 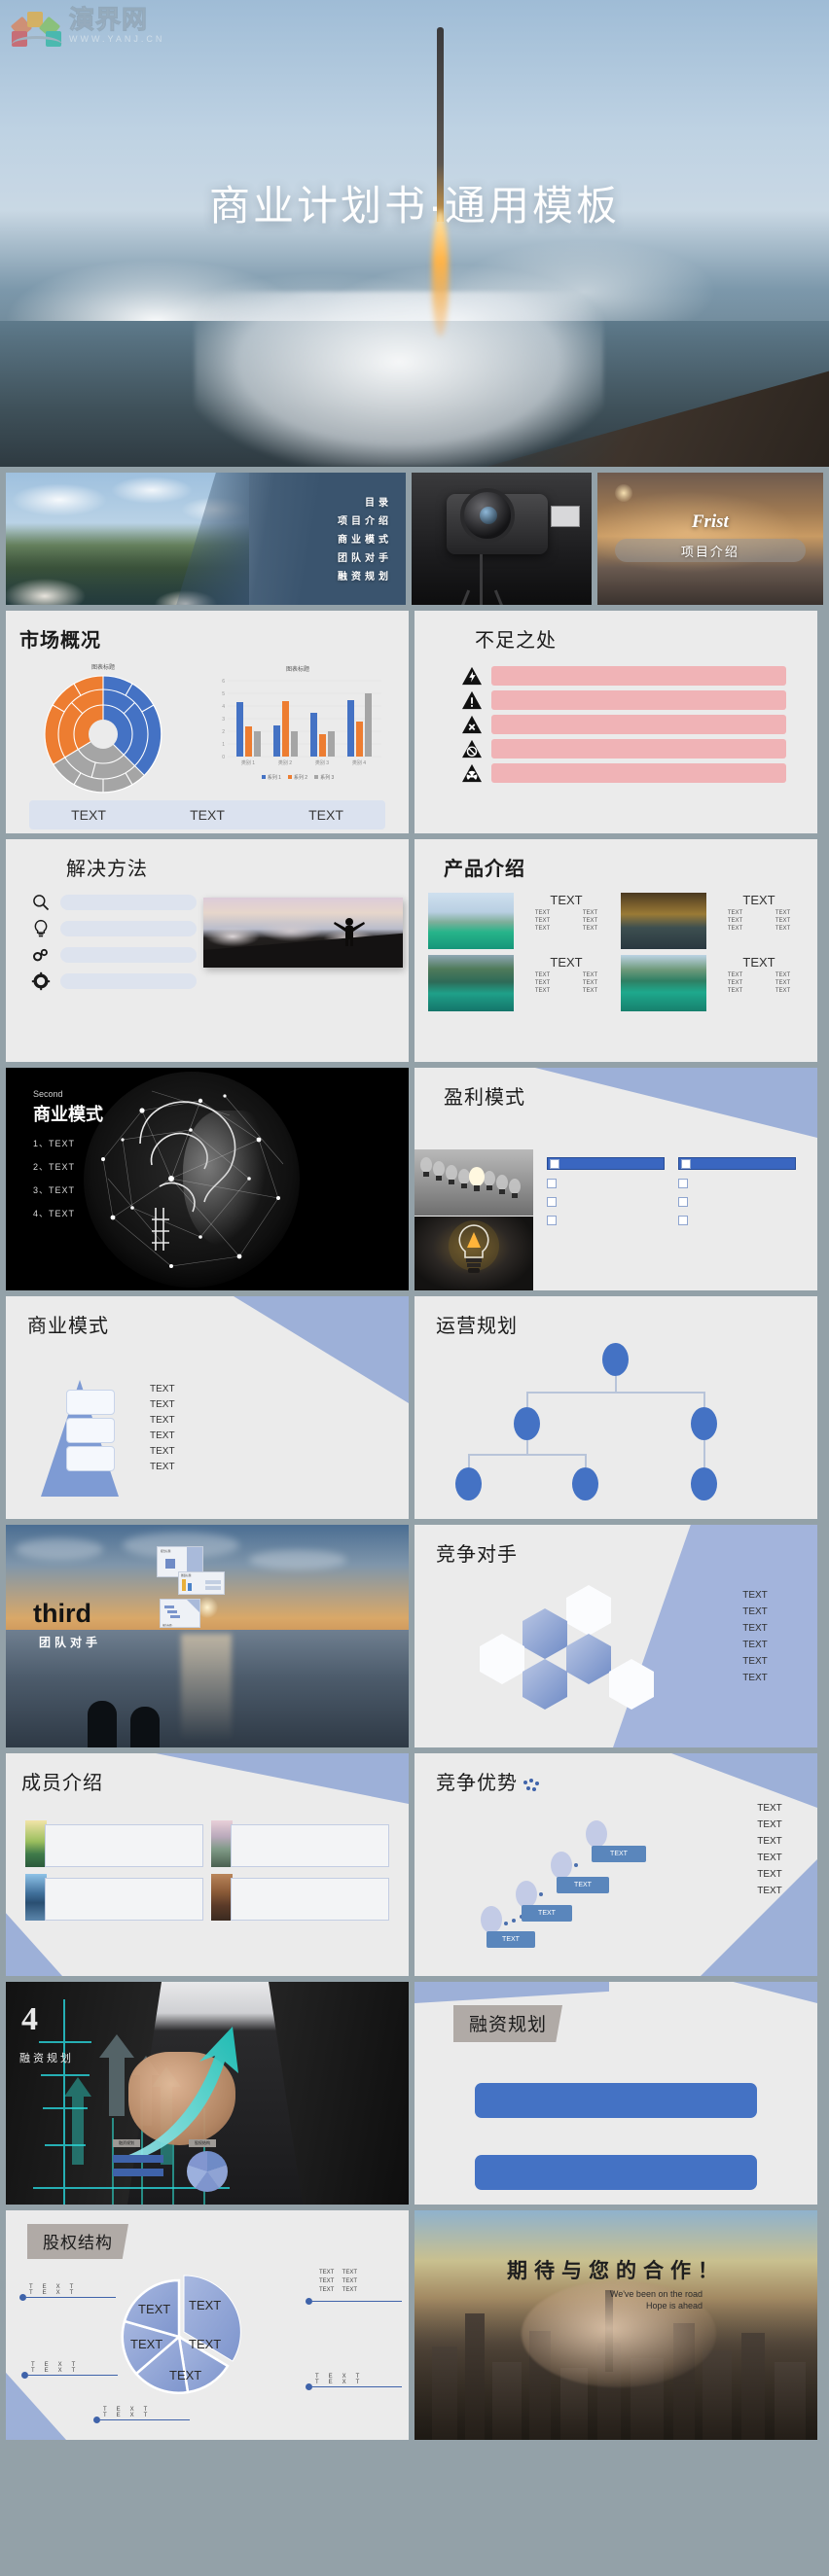 I want to click on toc-item-4: 融资规划, so click(x=365, y=577).